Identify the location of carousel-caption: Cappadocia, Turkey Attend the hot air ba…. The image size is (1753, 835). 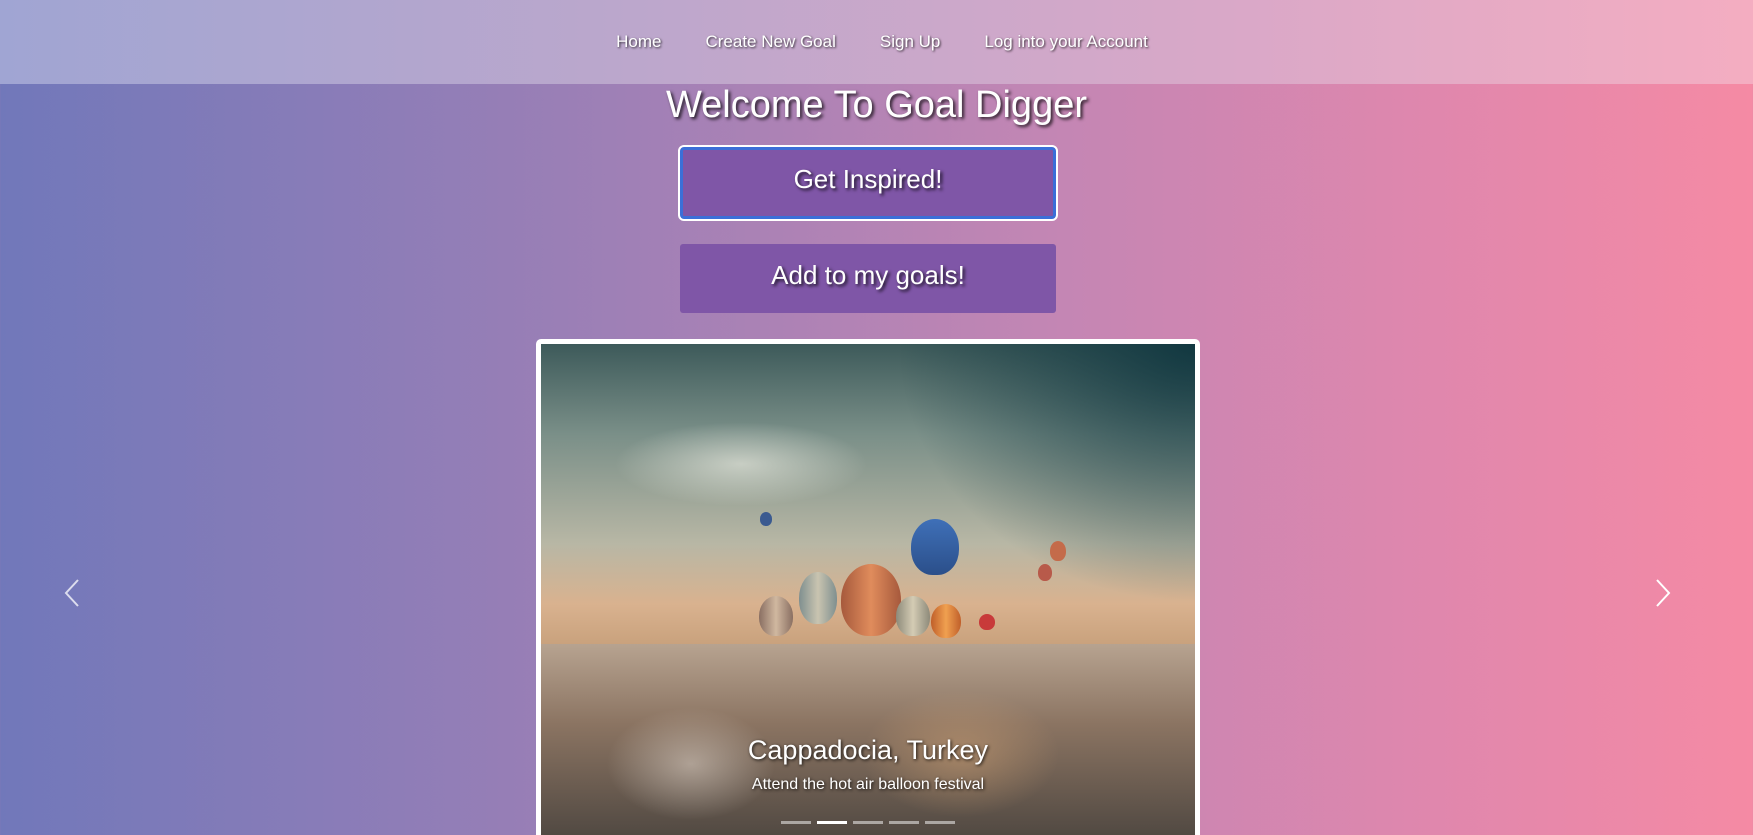
(868, 764).